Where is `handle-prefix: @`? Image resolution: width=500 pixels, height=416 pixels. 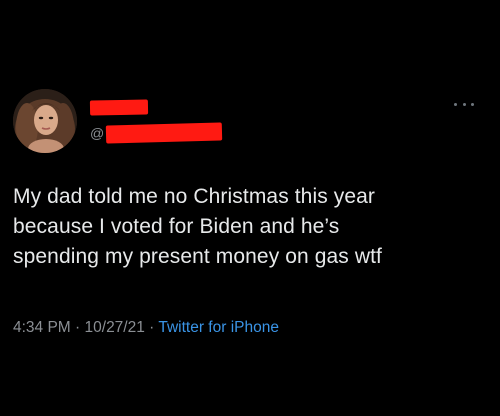
handle-prefix: @ is located at coordinates (97, 133).